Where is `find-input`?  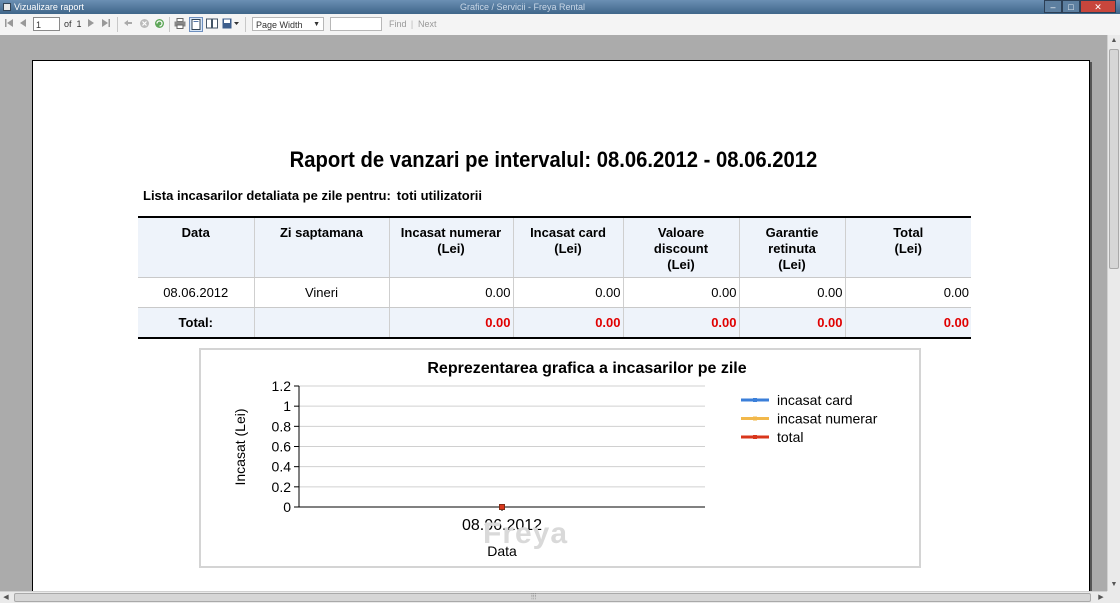
find-input is located at coordinates (356, 24).